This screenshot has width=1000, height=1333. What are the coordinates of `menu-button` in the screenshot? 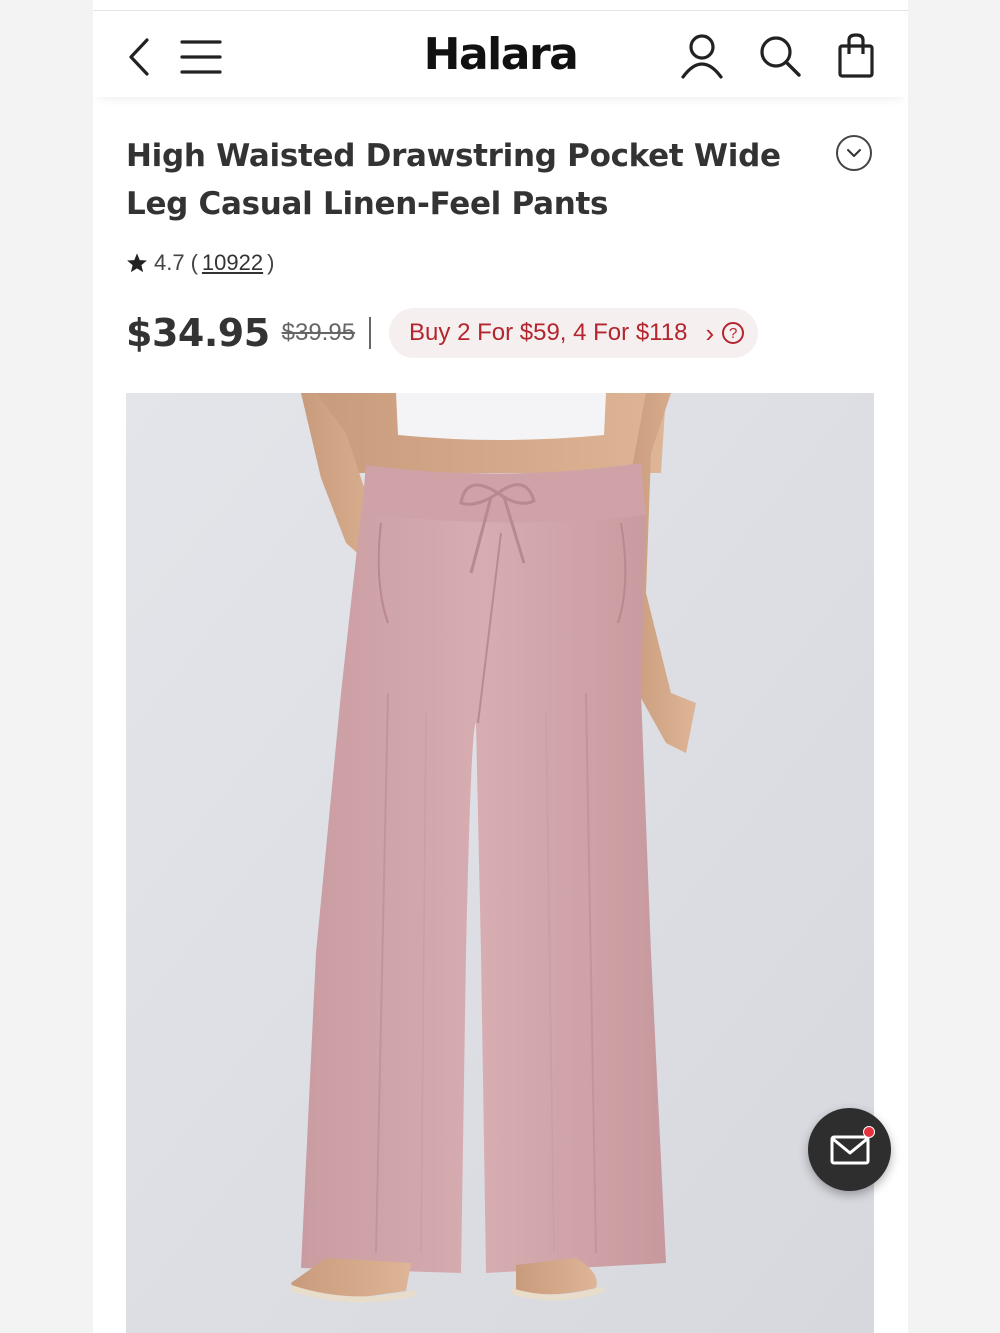 It's located at (201, 57).